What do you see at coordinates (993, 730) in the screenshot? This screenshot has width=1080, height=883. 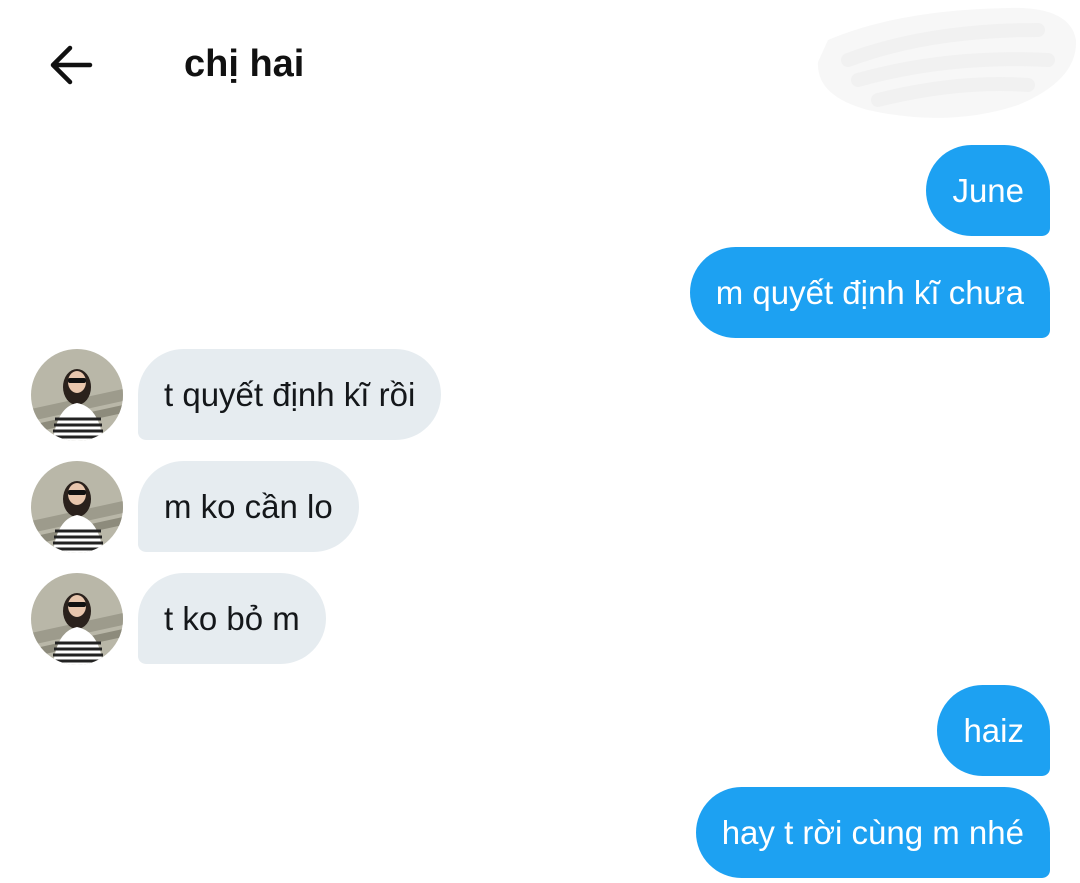 I see `message-bubble-outgoing: haiz` at bounding box center [993, 730].